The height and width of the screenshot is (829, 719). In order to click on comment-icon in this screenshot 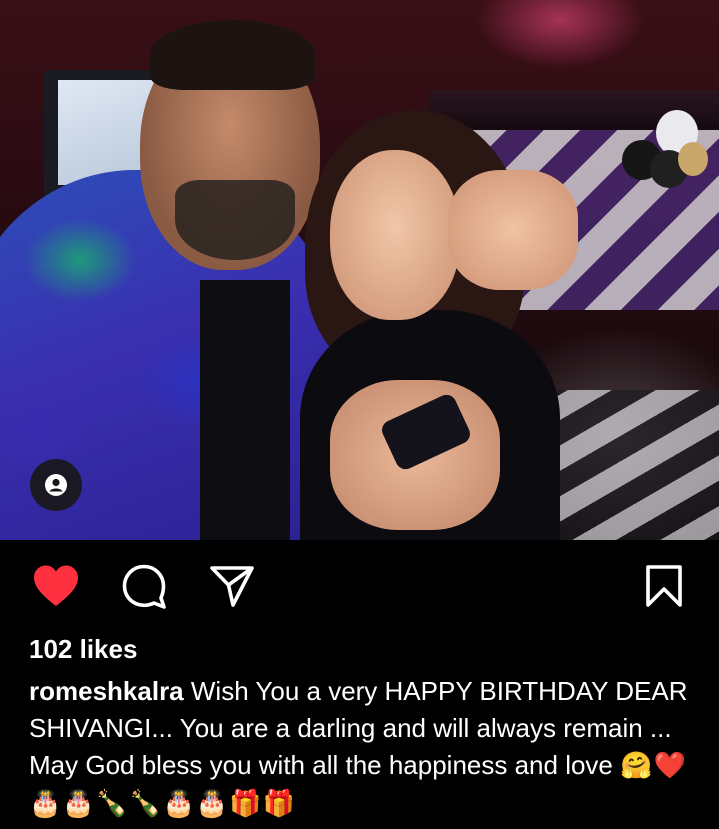, I will do `click(144, 586)`.